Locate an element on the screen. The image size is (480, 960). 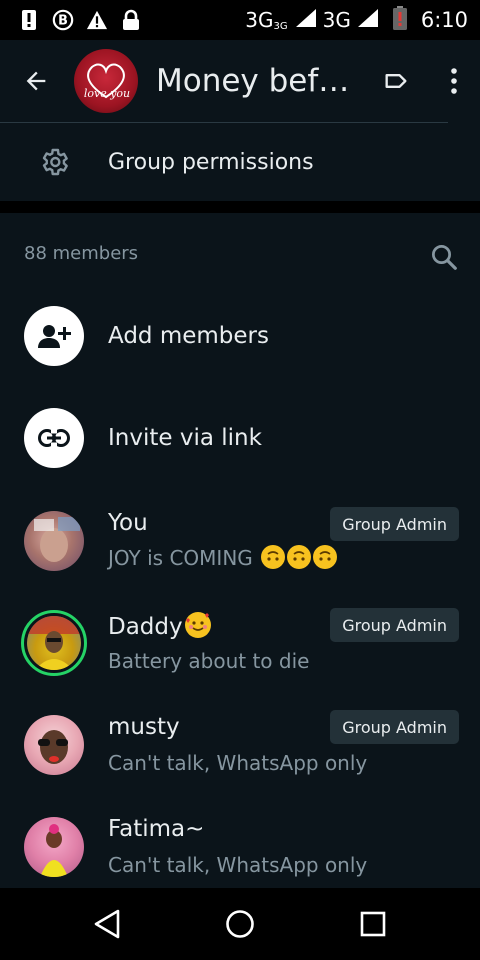
more-vert-icon is located at coordinates (454, 81).